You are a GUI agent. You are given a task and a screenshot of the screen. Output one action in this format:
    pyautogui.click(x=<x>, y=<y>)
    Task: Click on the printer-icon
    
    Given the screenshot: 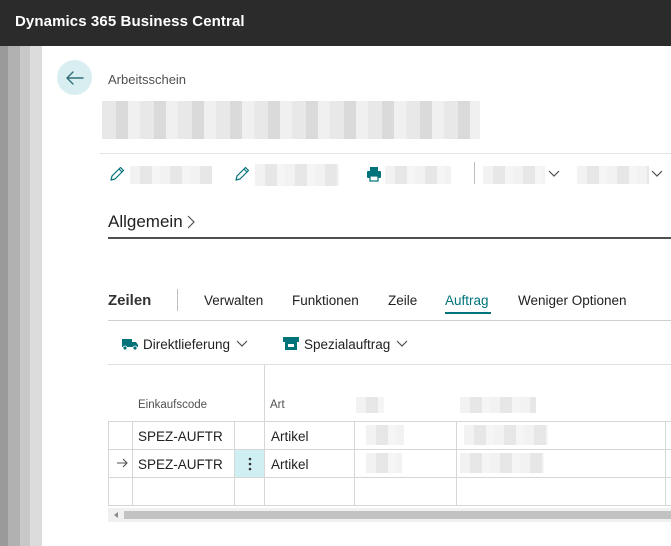 What is the action you would take?
    pyautogui.click(x=374, y=174)
    